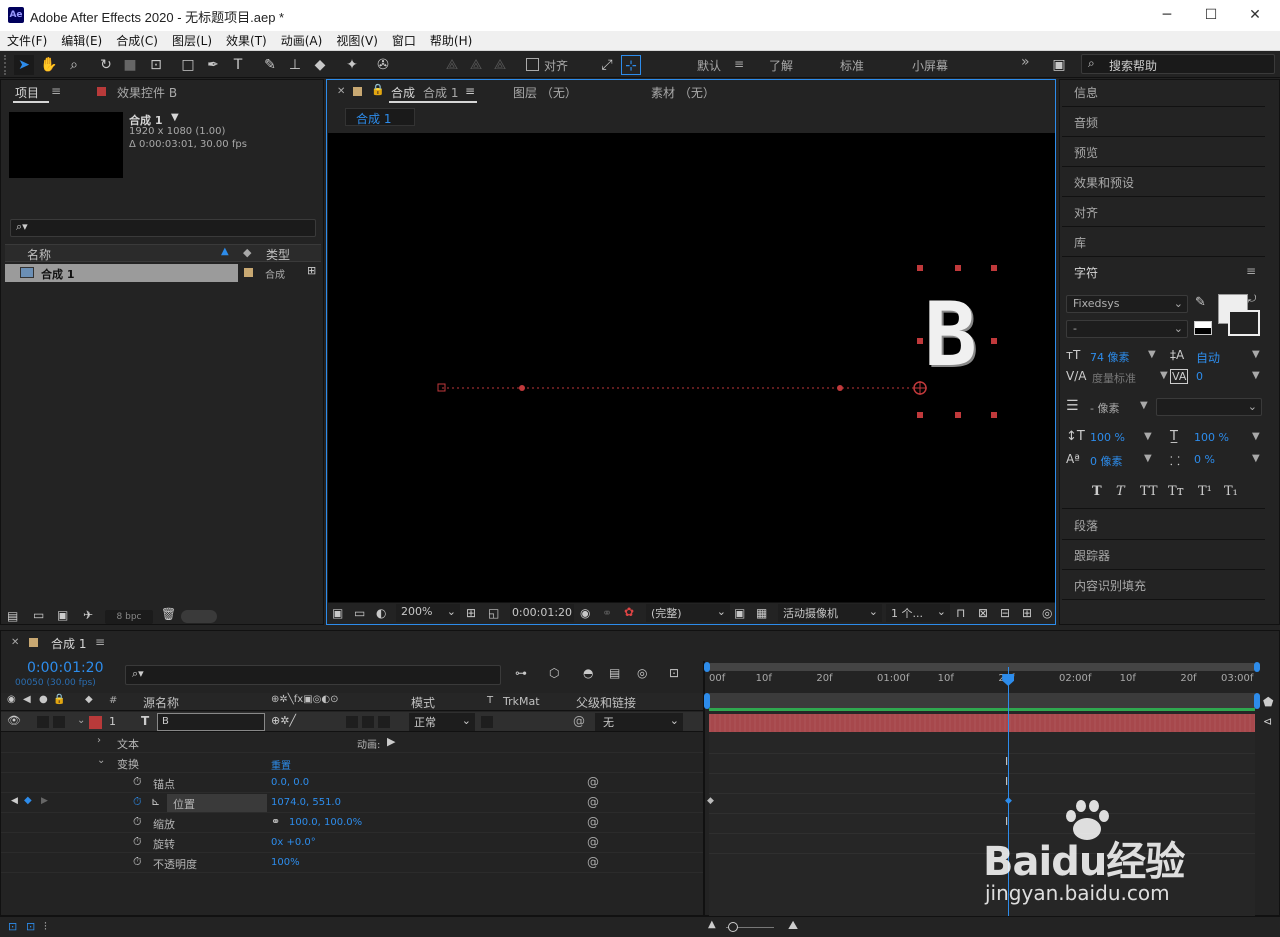  Describe the element at coordinates (101, 760) in the screenshot. I see `collapse-chevron-icon: ⌄` at that location.